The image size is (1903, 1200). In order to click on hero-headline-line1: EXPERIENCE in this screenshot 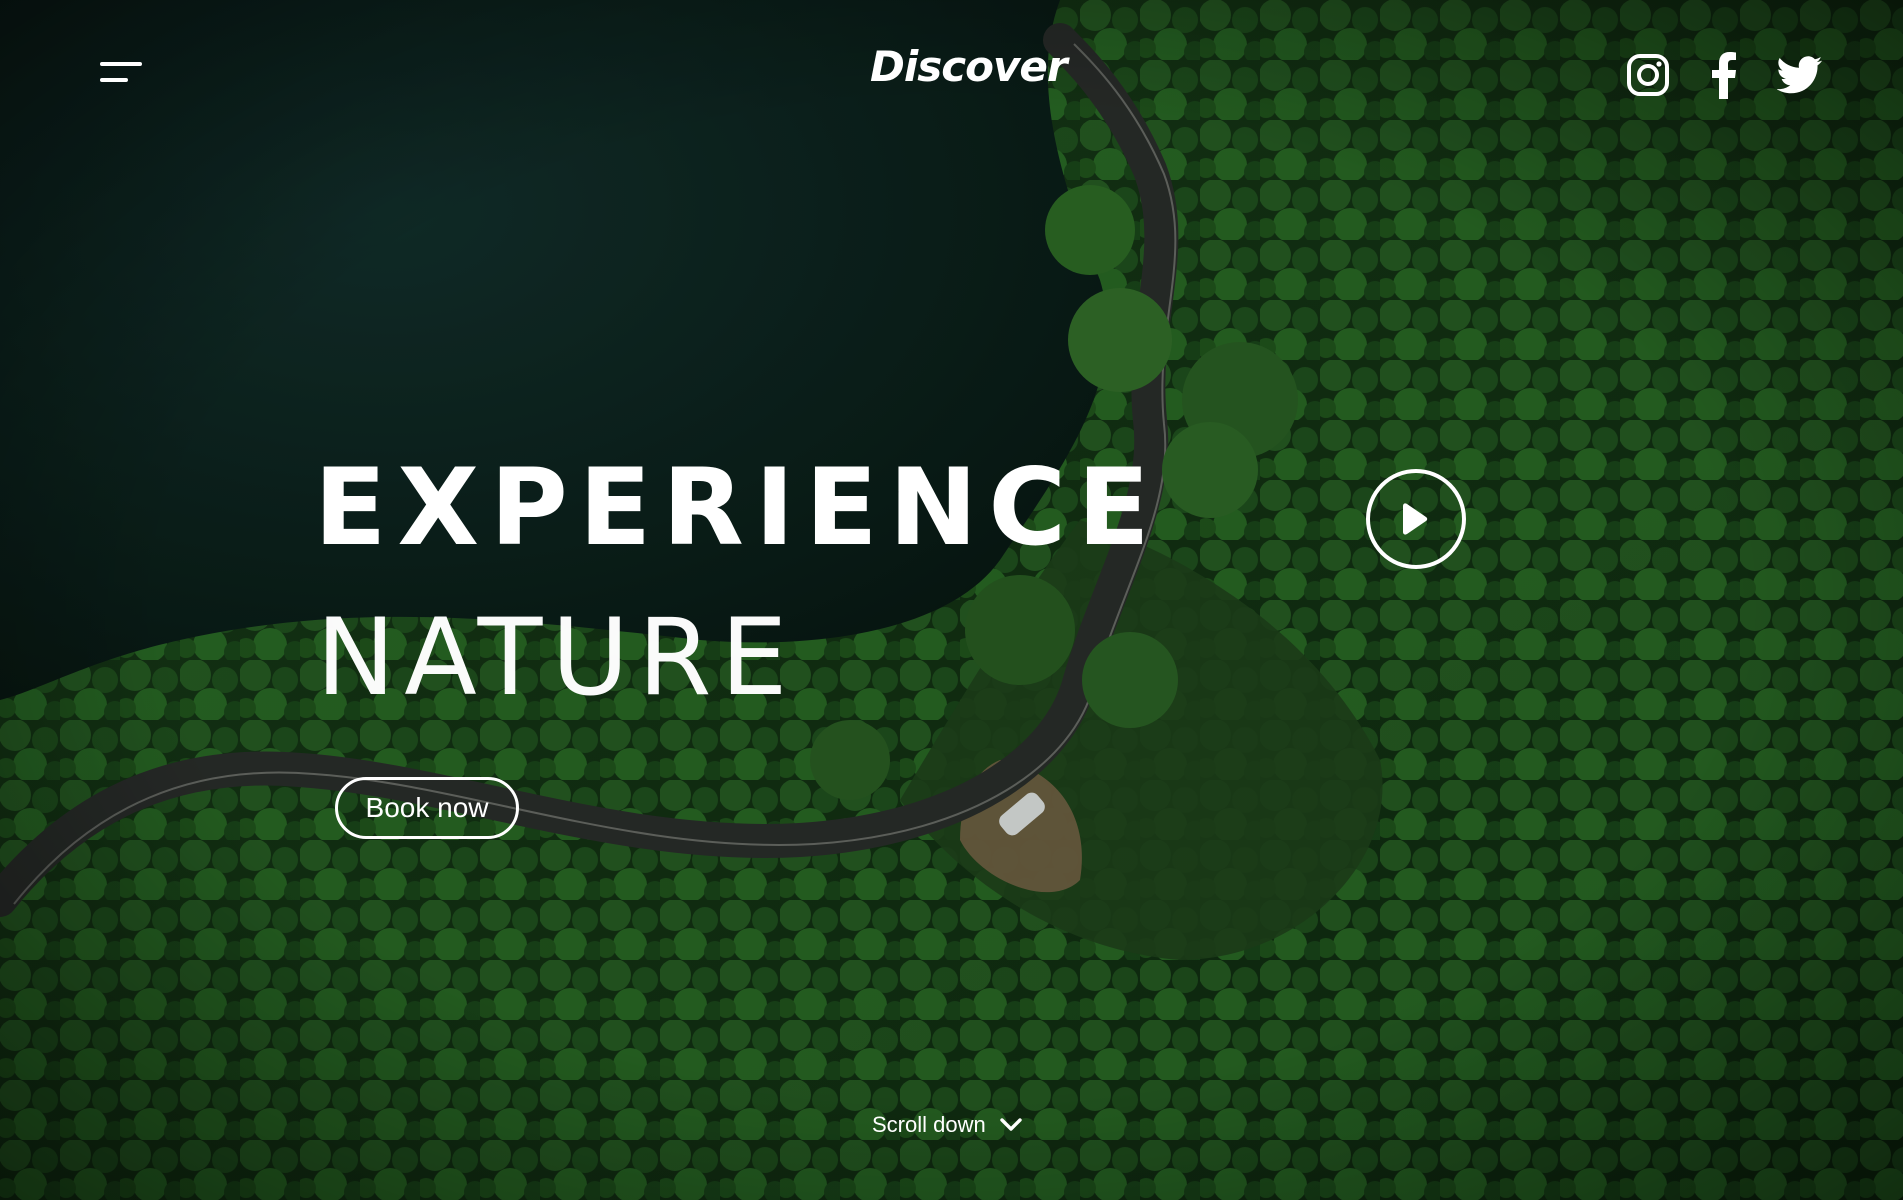, I will do `click(737, 507)`.